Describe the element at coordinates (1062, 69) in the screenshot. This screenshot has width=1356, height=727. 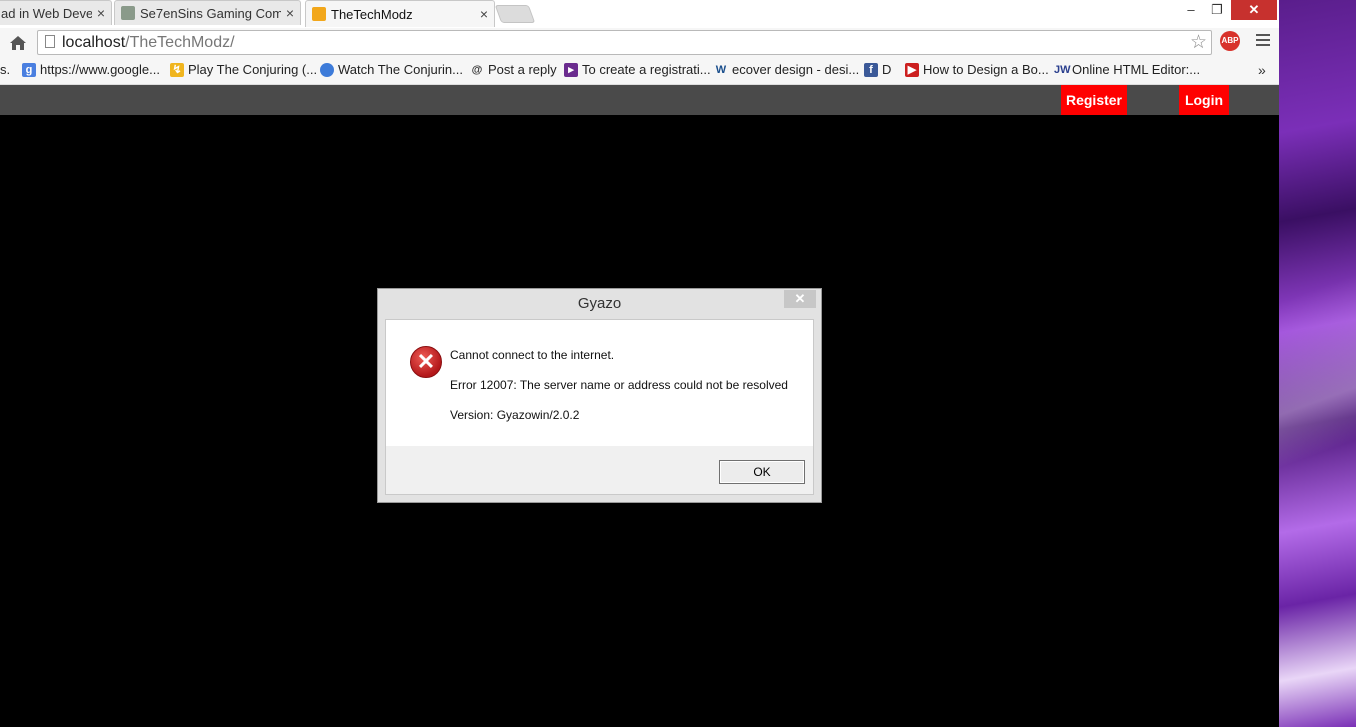
I see `jw-icon: JW` at that location.